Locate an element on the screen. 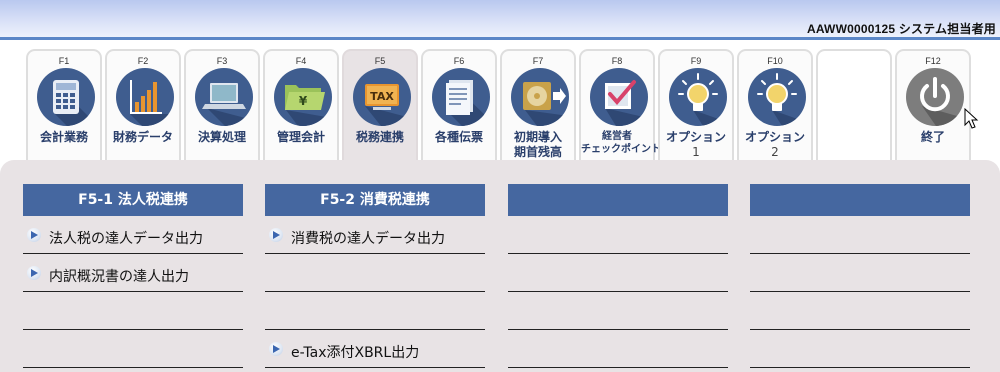 The height and width of the screenshot is (372, 1000). tab-label-line1: 経営者 is located at coordinates (617, 136).